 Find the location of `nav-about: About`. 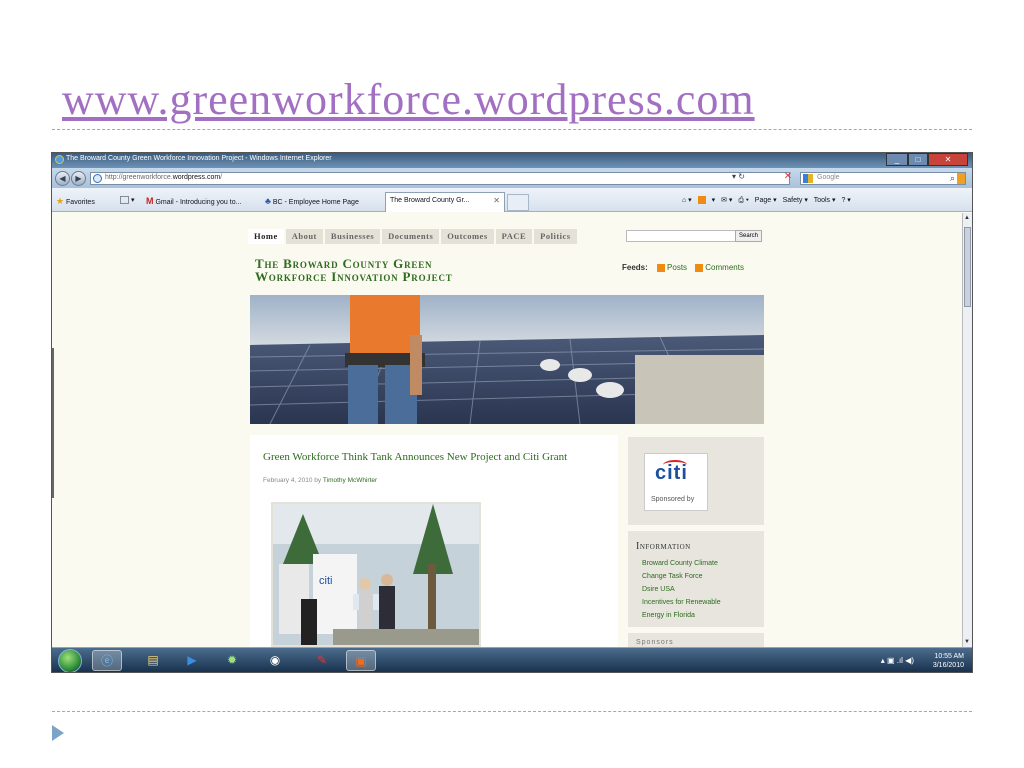

nav-about: About is located at coordinates (304, 236).